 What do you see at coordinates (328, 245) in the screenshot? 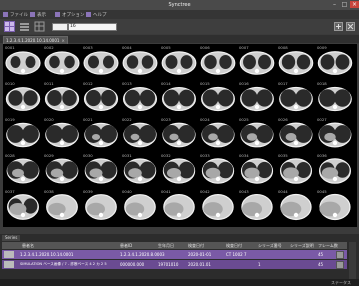
I see `col-frame-count: フレーム数` at bounding box center [328, 245].